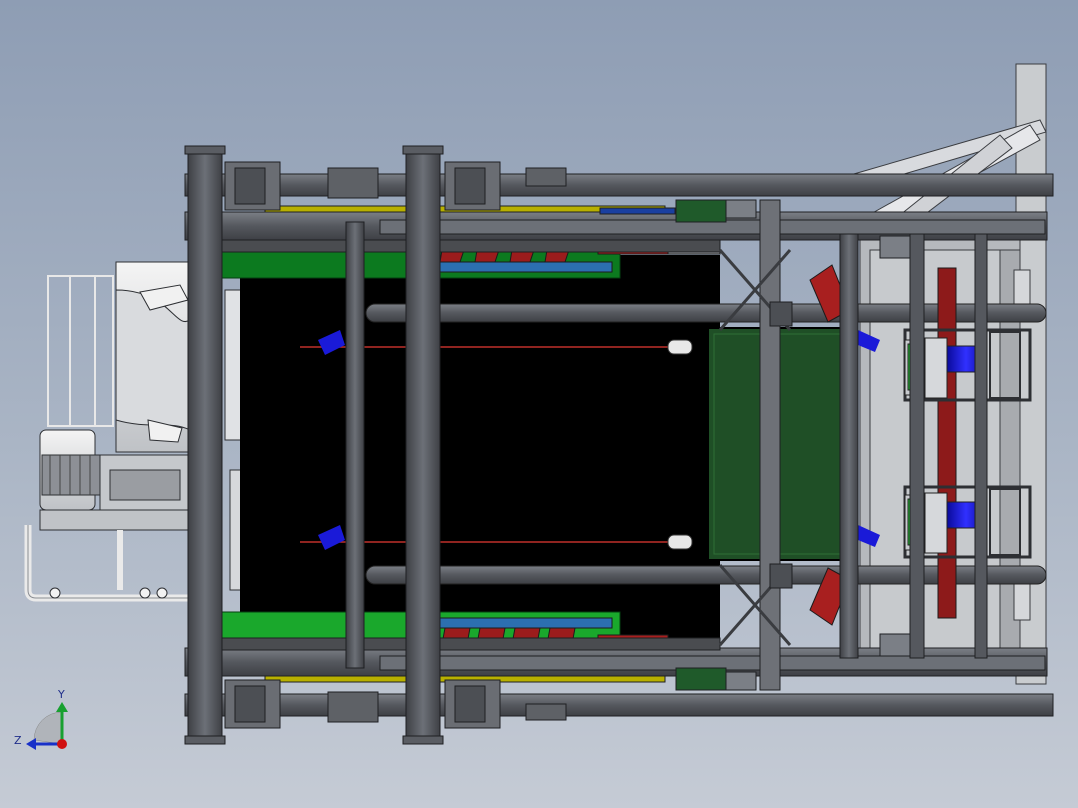  What do you see at coordinates (61, 694) in the screenshot?
I see `axis-y-label: Y` at bounding box center [61, 694].